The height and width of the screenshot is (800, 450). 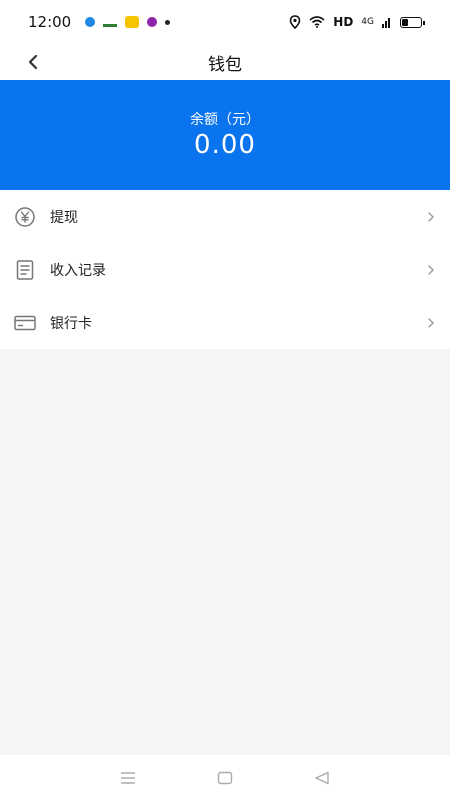 What do you see at coordinates (343, 22) in the screenshot?
I see `network-type-label: HD` at bounding box center [343, 22].